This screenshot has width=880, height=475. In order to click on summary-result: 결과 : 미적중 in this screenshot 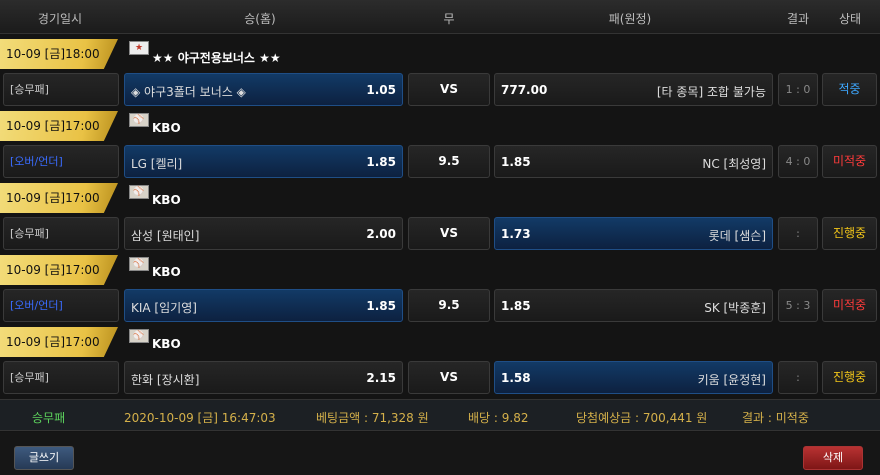, I will do `click(775, 418)`.